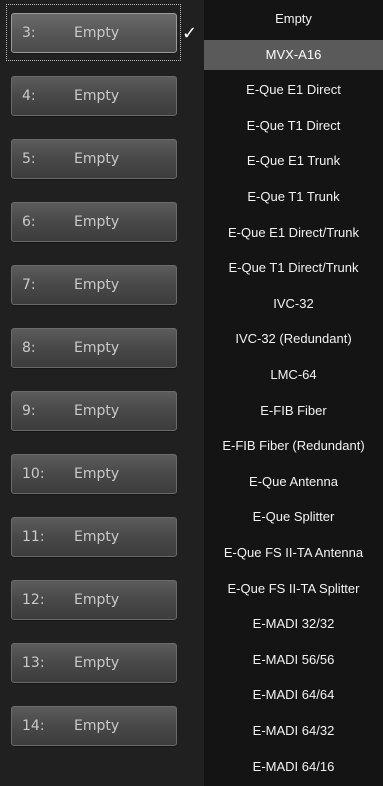 This screenshot has width=383, height=786. What do you see at coordinates (293, 126) in the screenshot?
I see `dropdown-option: E-Que T1 Direct` at bounding box center [293, 126].